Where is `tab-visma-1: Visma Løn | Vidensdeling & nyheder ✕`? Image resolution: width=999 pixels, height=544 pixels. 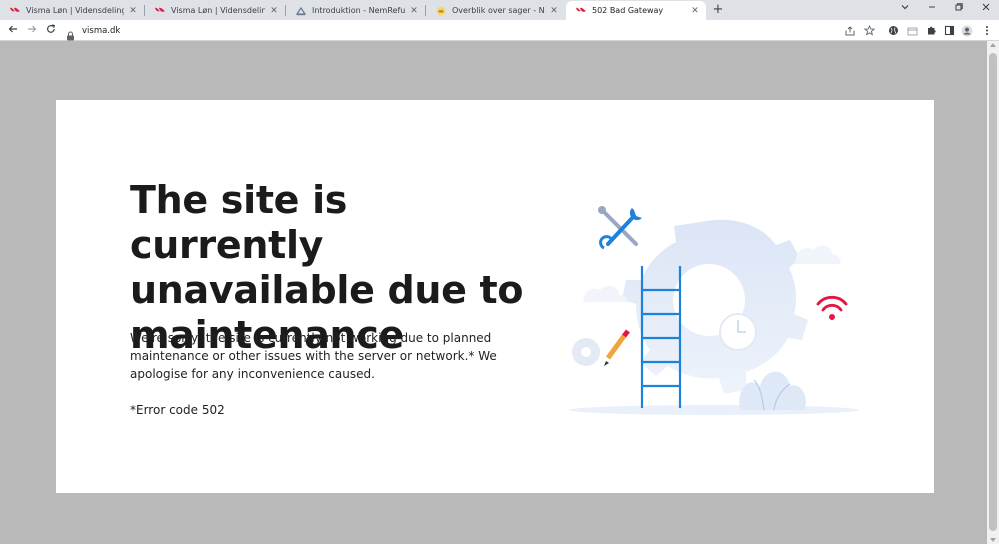 tab-visma-1: Visma Løn | Vidensdeling & nyheder ✕ is located at coordinates (72, 10).